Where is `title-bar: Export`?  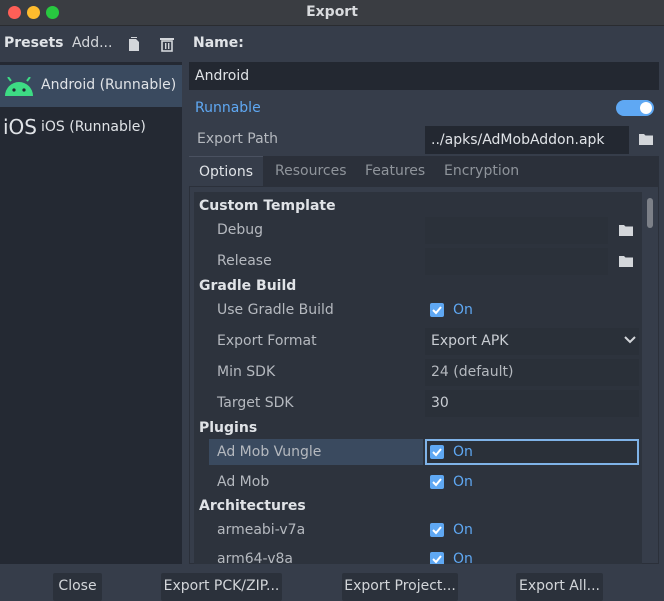 title-bar: Export is located at coordinates (332, 13).